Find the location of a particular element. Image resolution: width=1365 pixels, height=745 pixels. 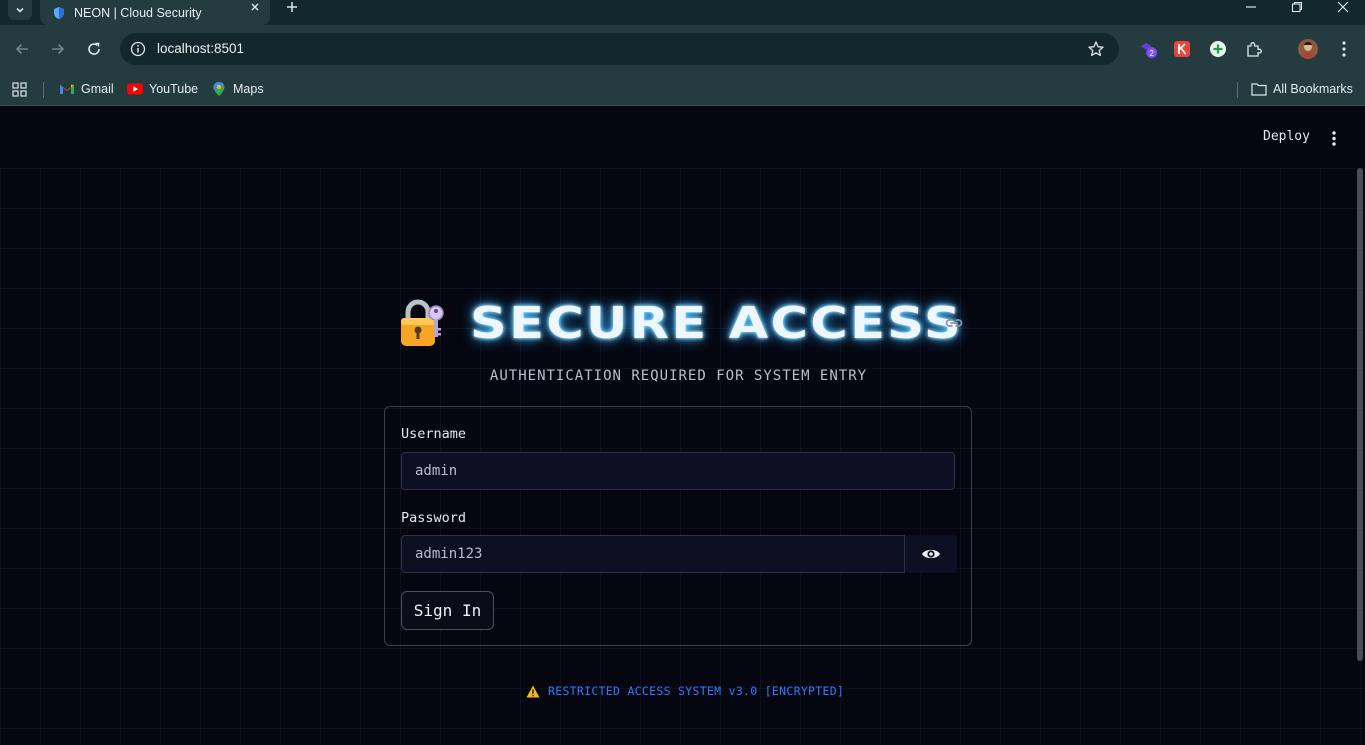

bookmarks-divider is located at coordinates (43, 90).